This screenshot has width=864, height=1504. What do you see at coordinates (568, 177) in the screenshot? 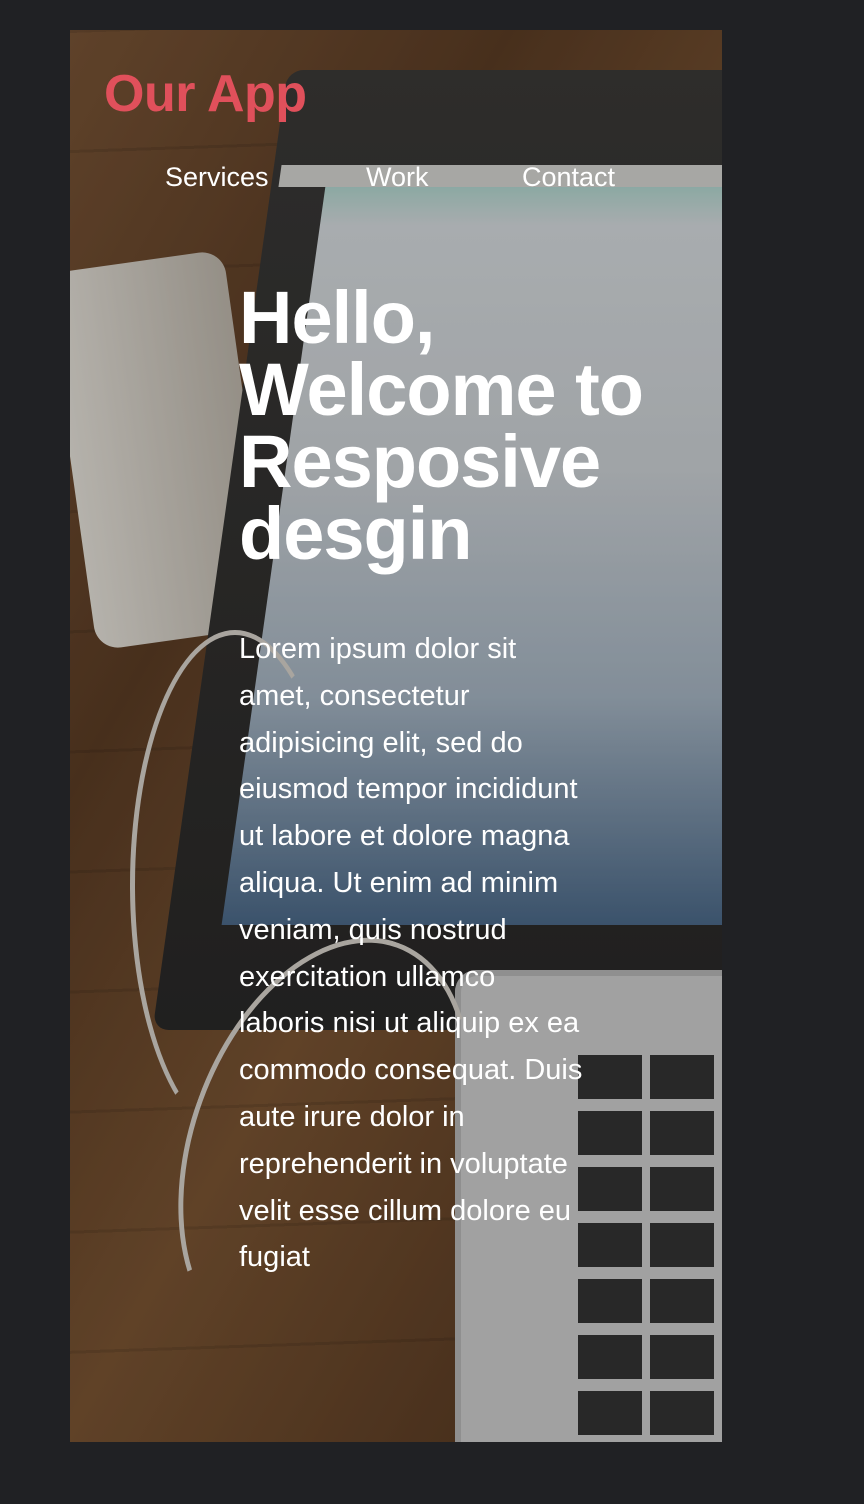
I see `nav-link-contact: Contact` at bounding box center [568, 177].